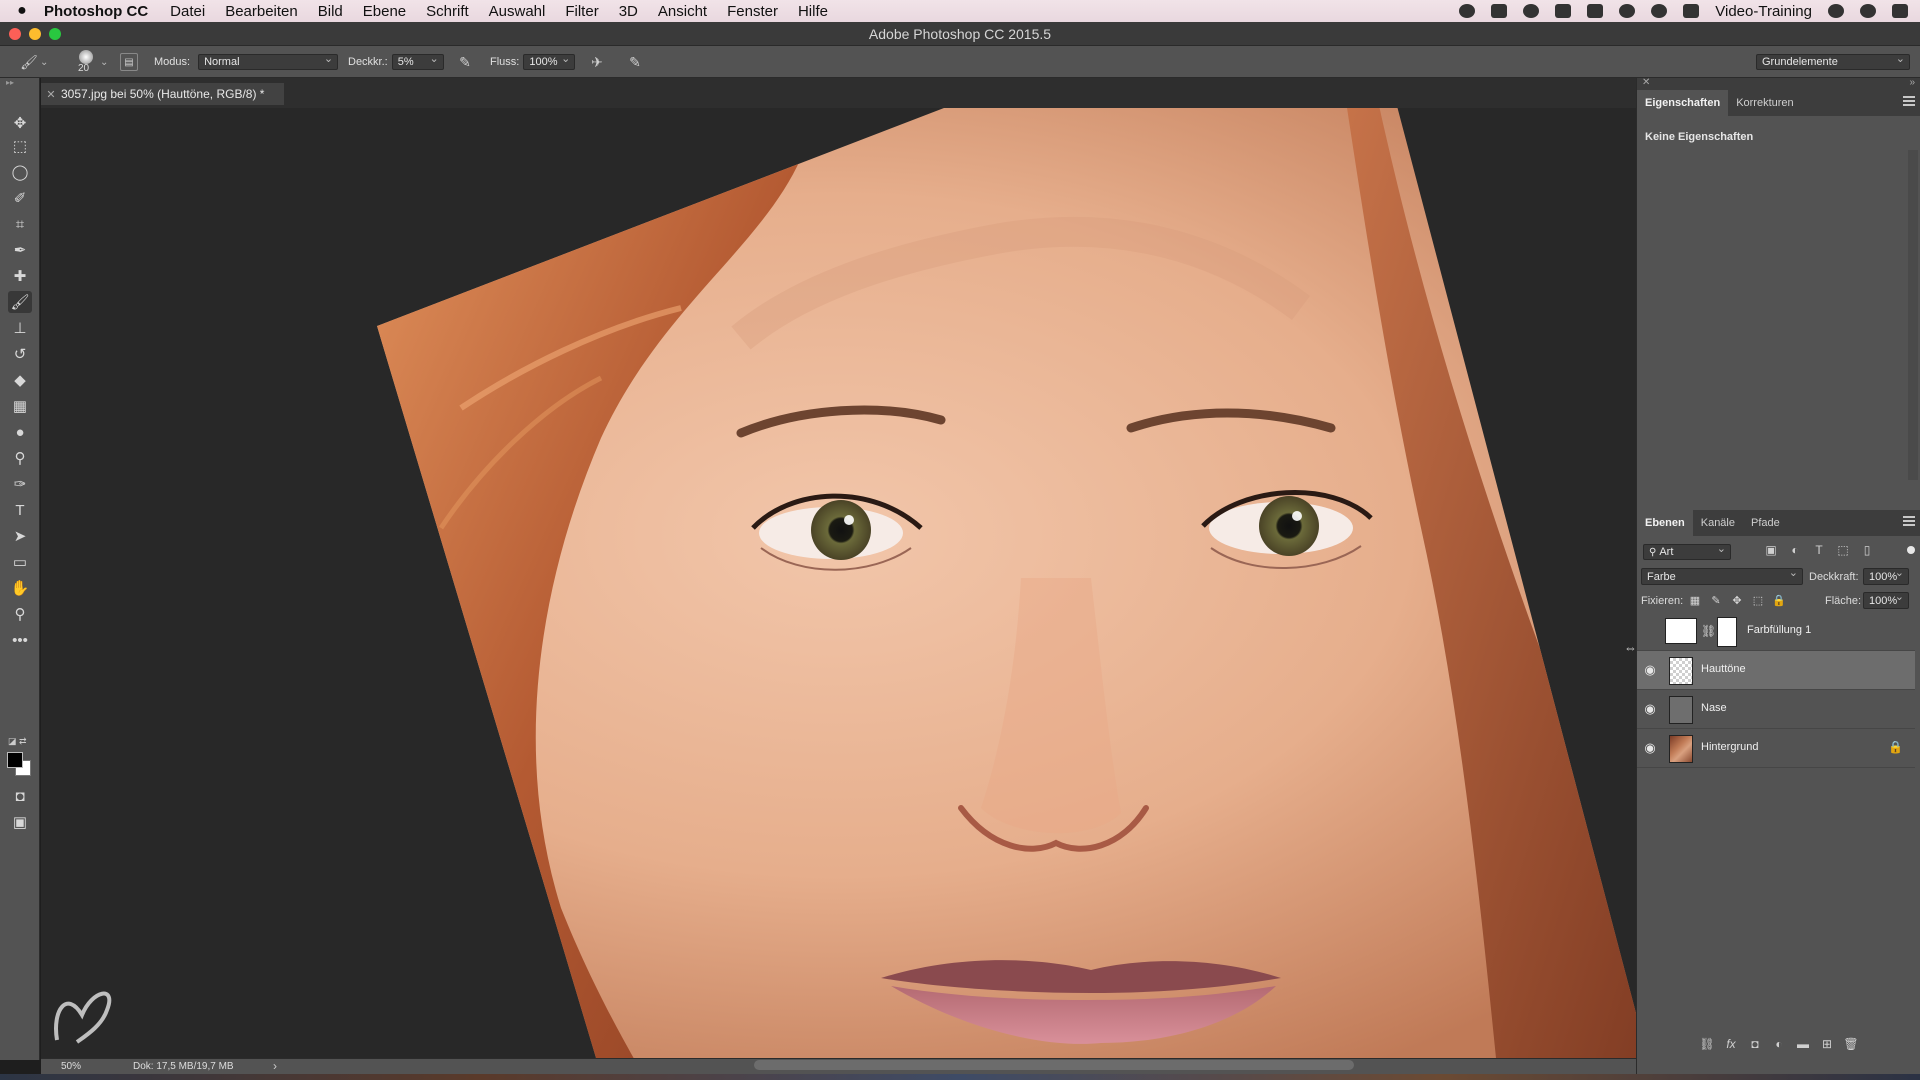 The image size is (1920, 1080). Describe the element at coordinates (20, 458) in the screenshot. I see `dodge-tool: ⚲` at that location.